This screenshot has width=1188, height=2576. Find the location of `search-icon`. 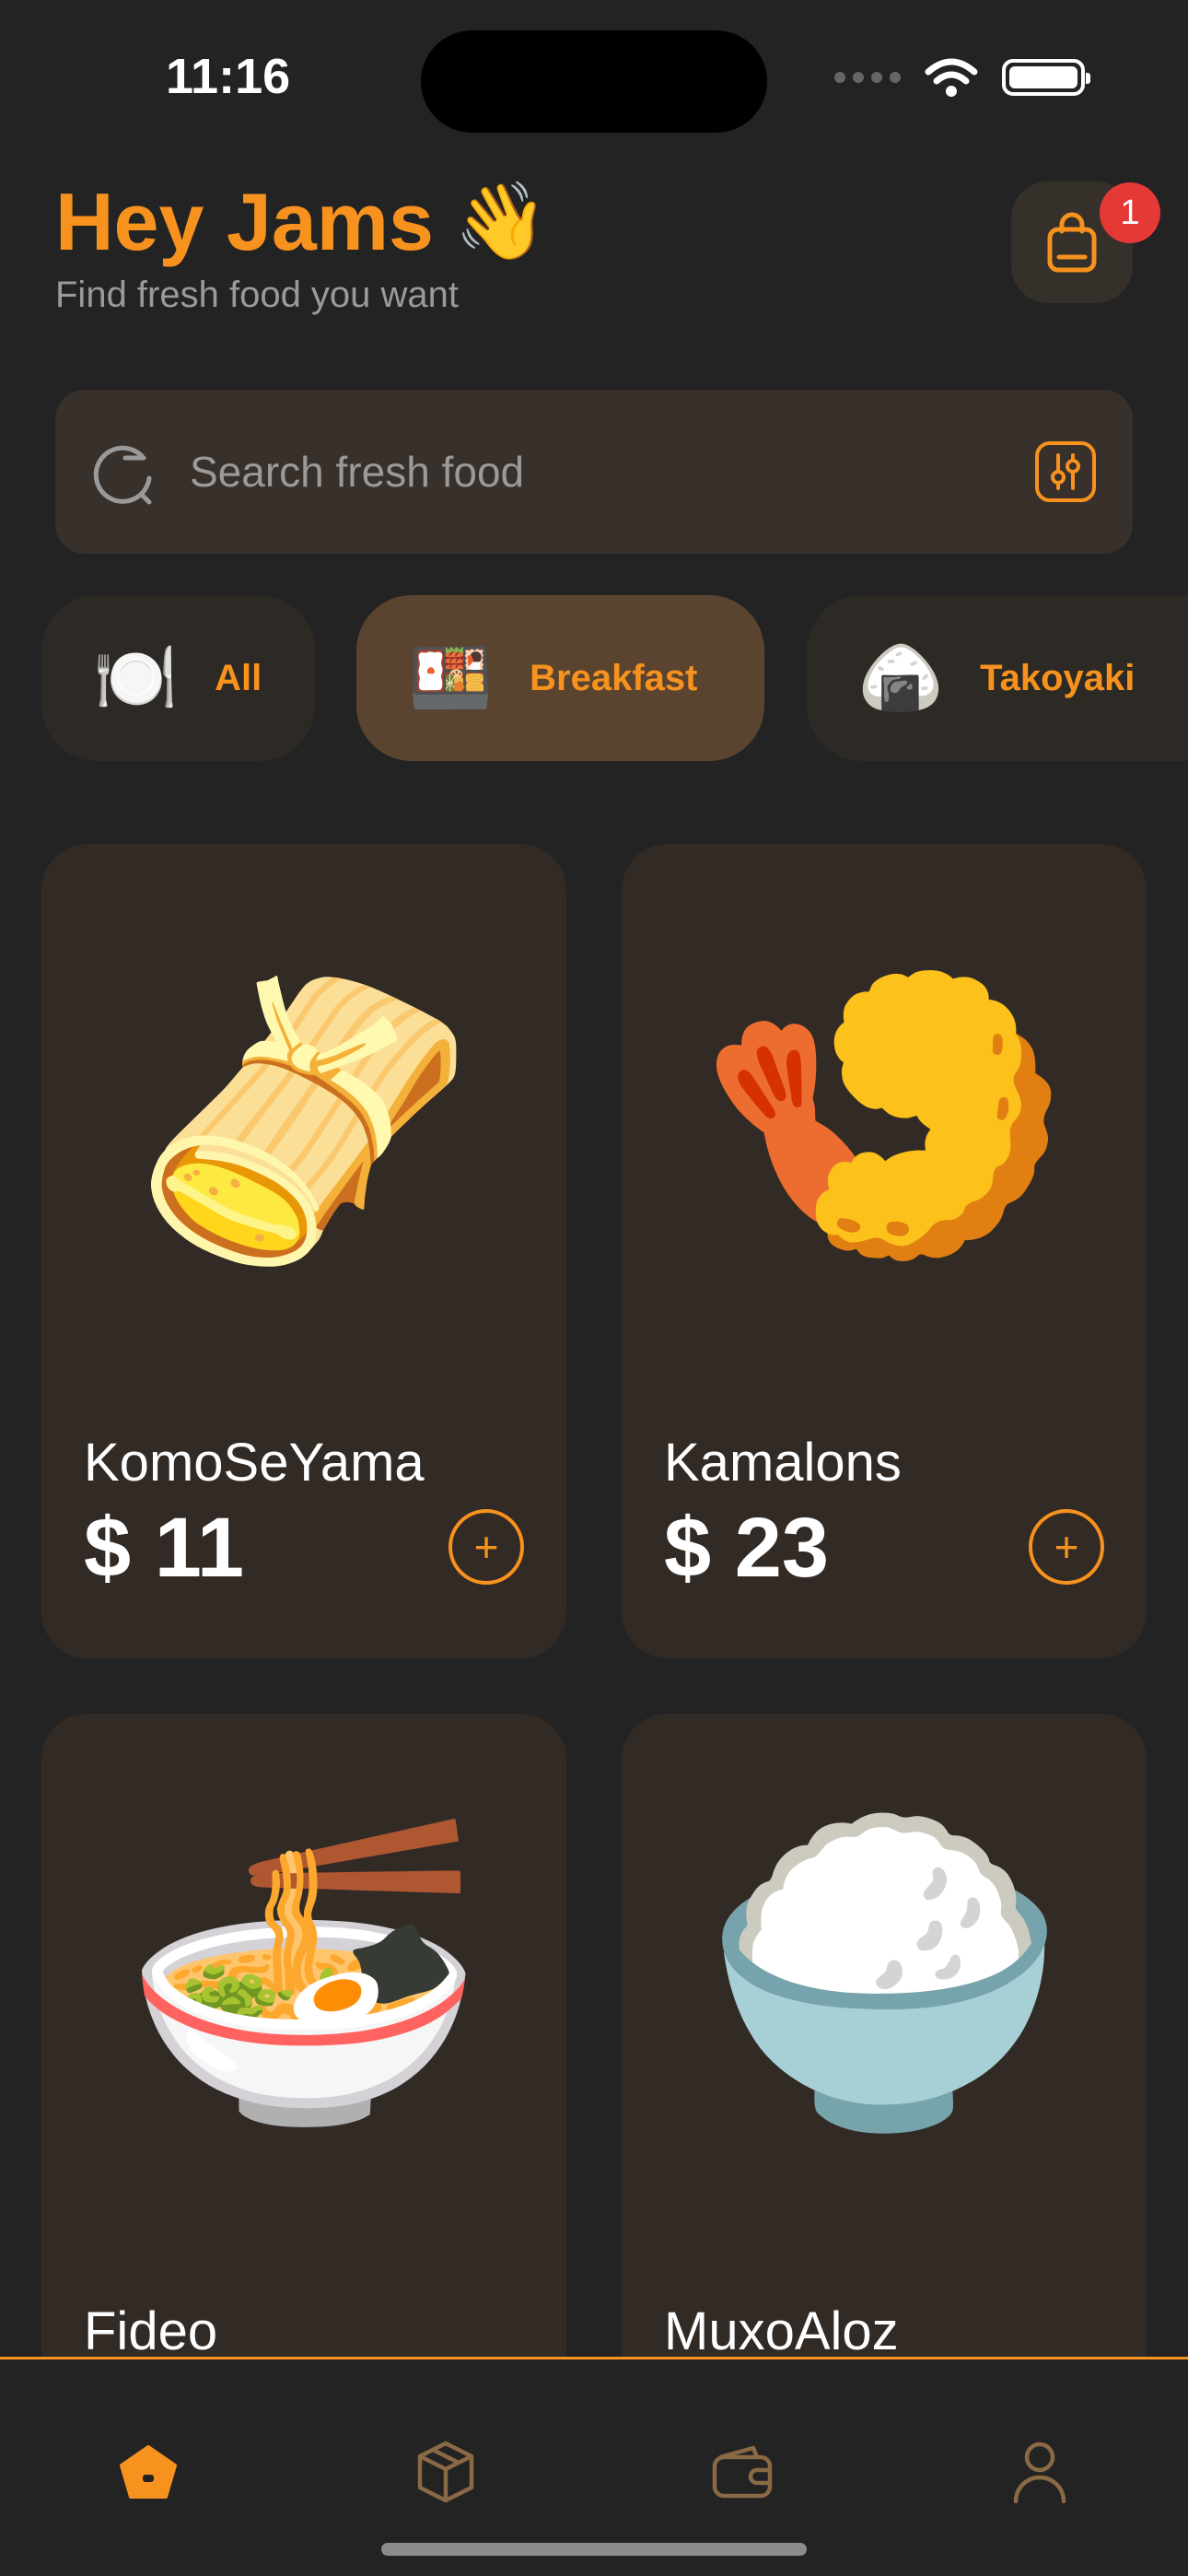

search-icon is located at coordinates (122, 475).